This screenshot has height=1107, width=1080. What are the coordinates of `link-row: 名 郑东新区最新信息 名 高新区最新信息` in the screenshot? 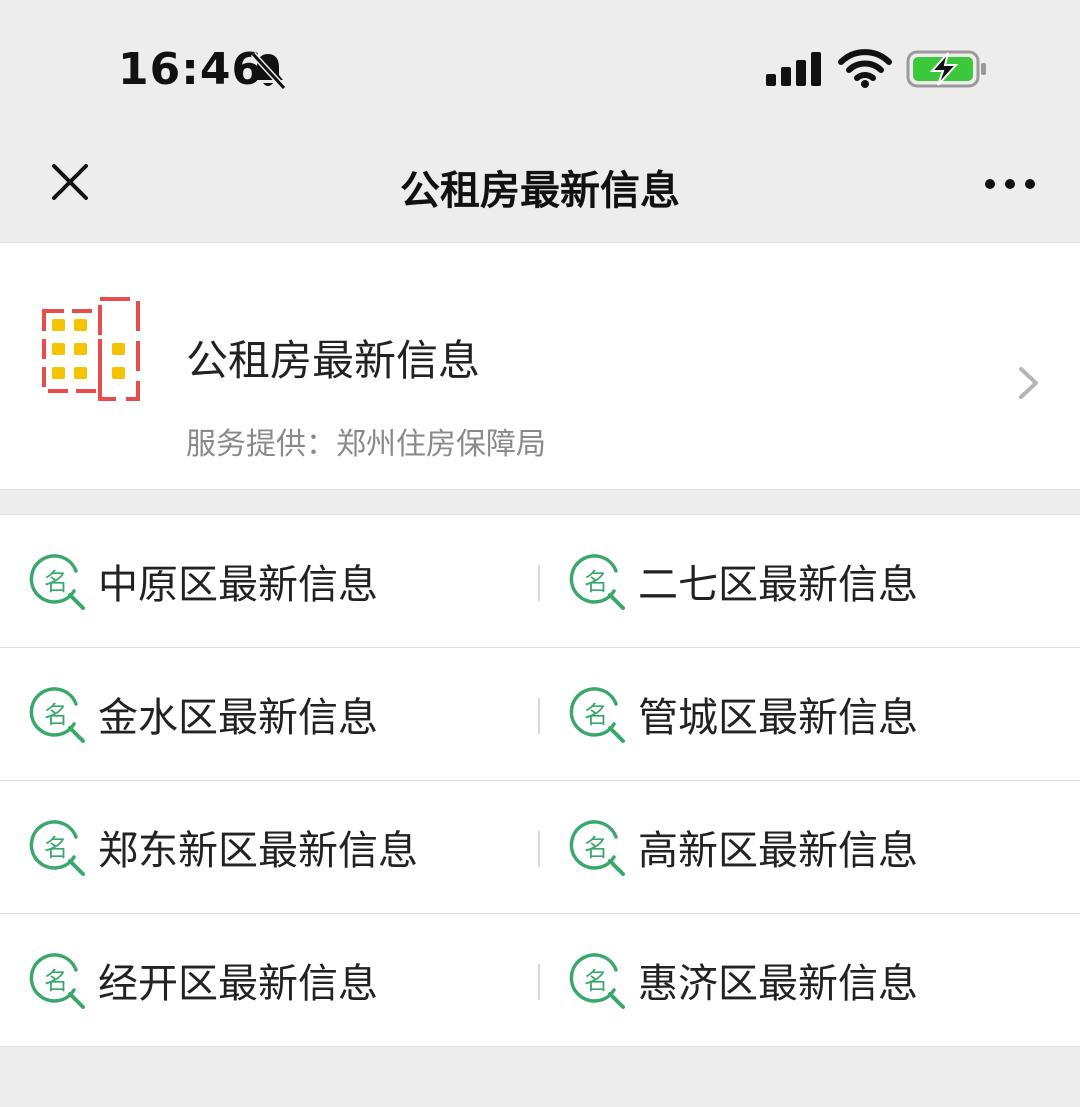 It's located at (540, 846).